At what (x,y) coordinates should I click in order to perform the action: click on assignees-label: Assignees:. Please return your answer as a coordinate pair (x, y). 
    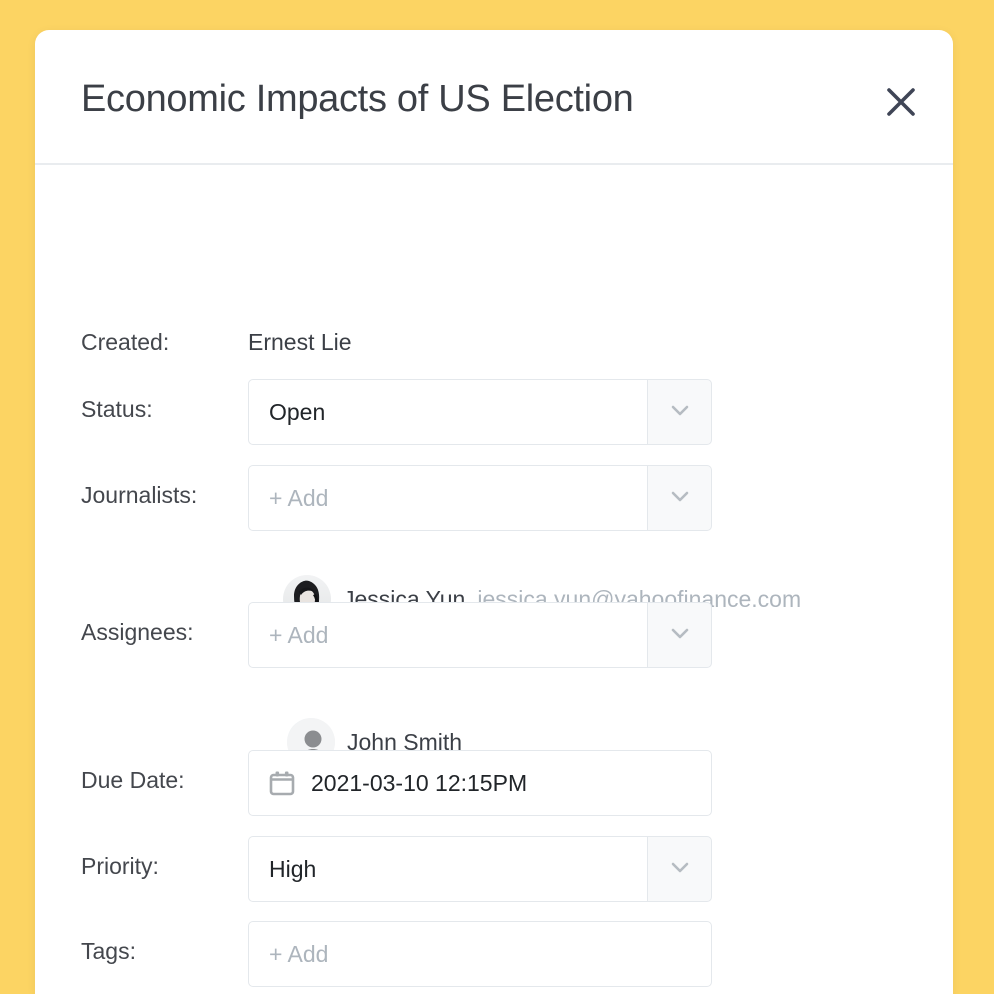
    Looking at the image, I should click on (137, 632).